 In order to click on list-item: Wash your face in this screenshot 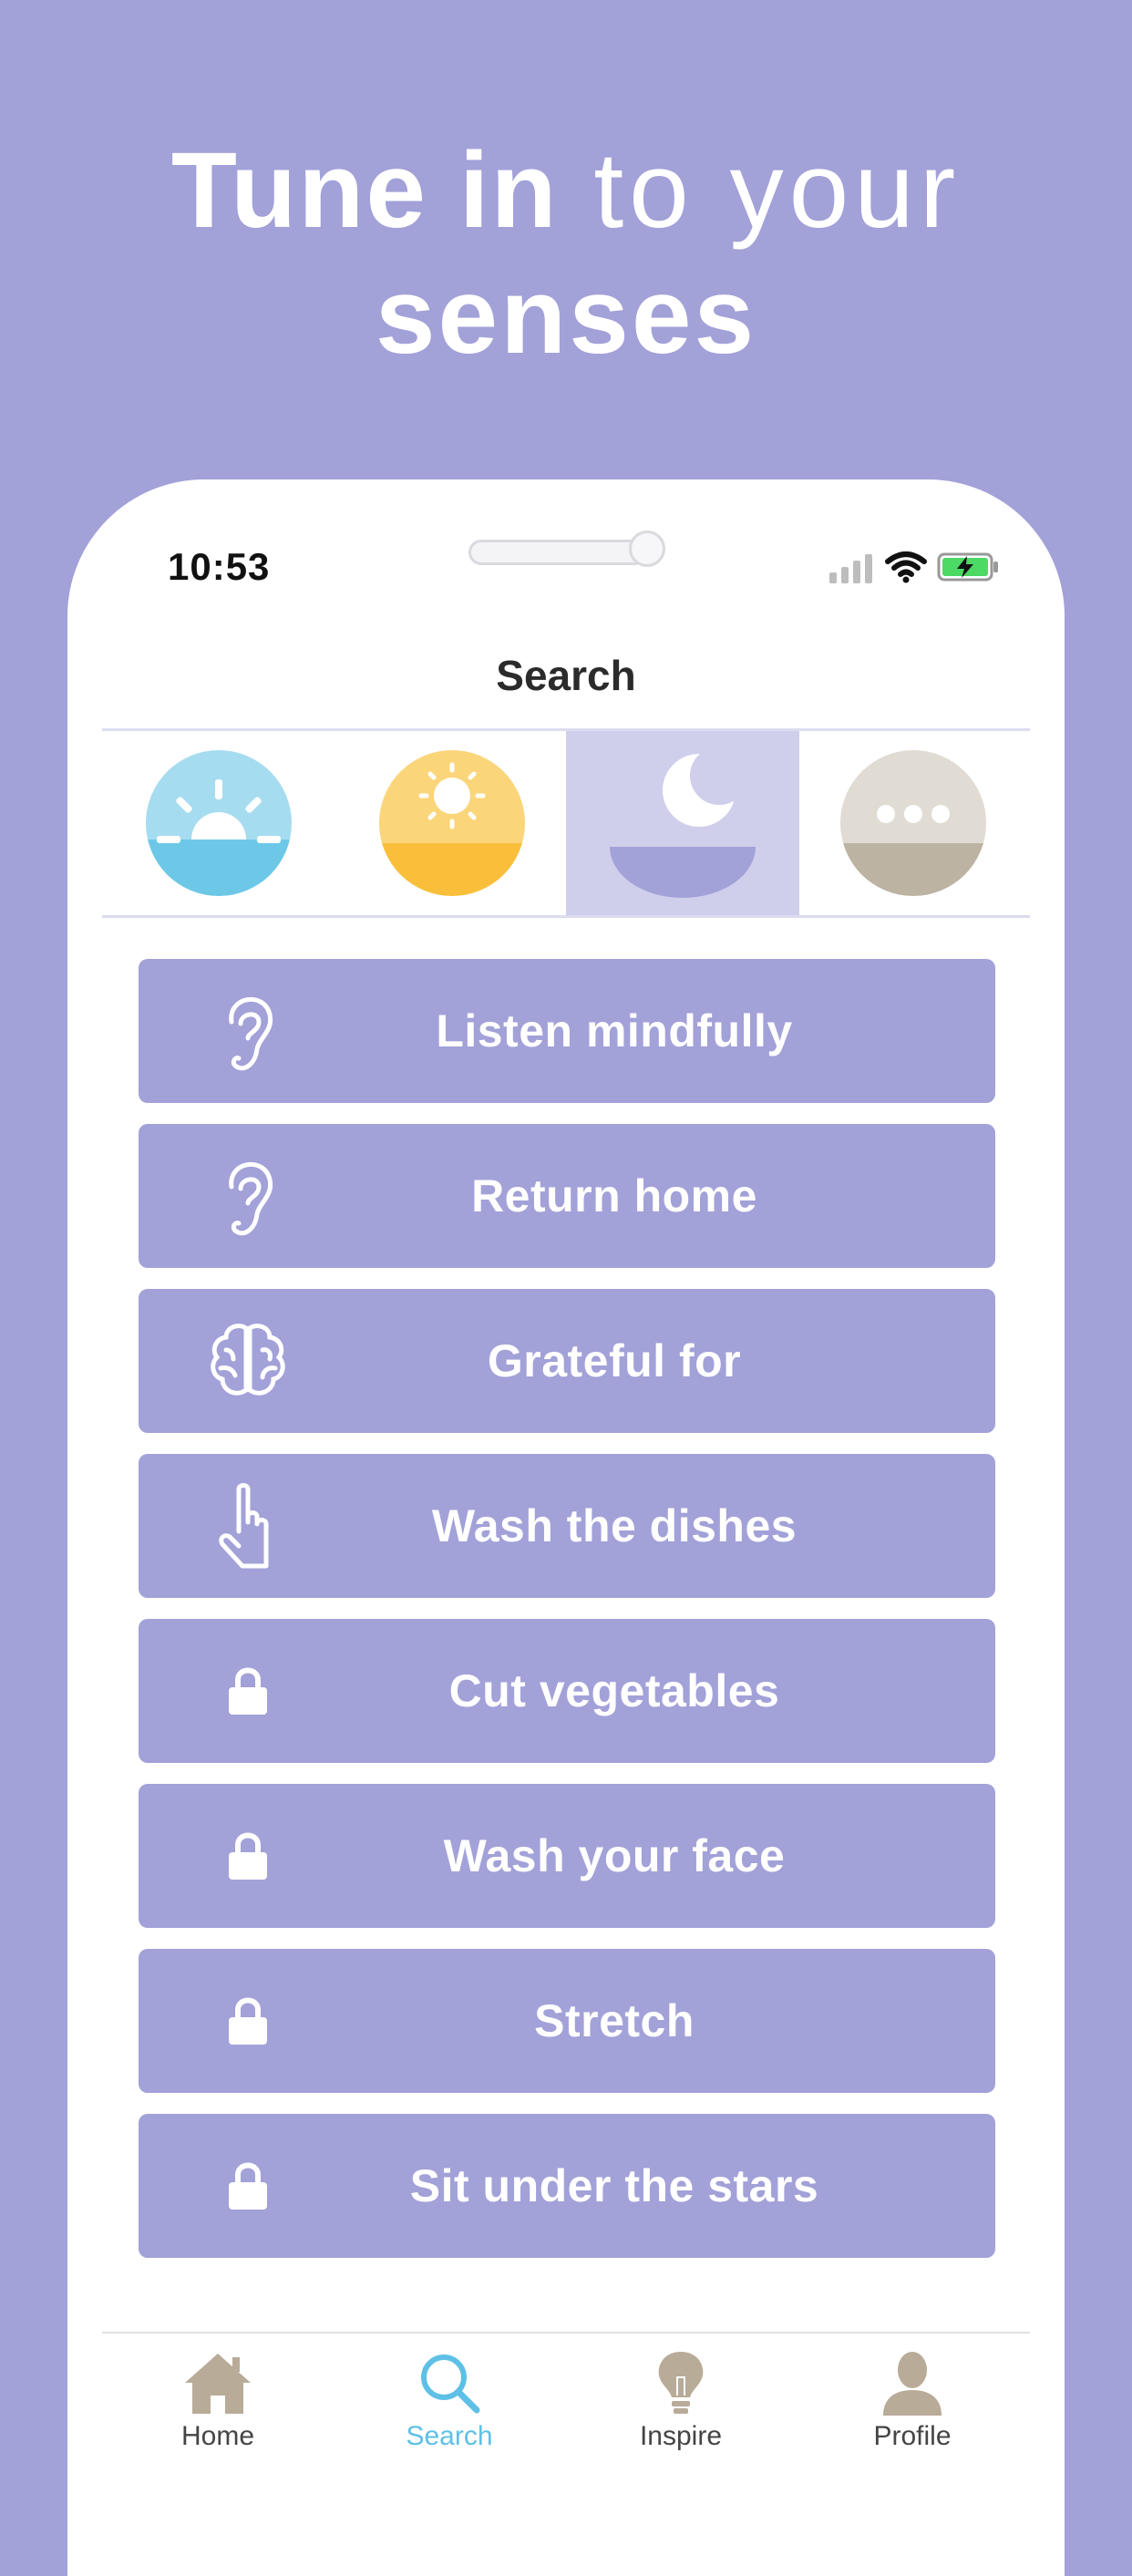, I will do `click(567, 1856)`.